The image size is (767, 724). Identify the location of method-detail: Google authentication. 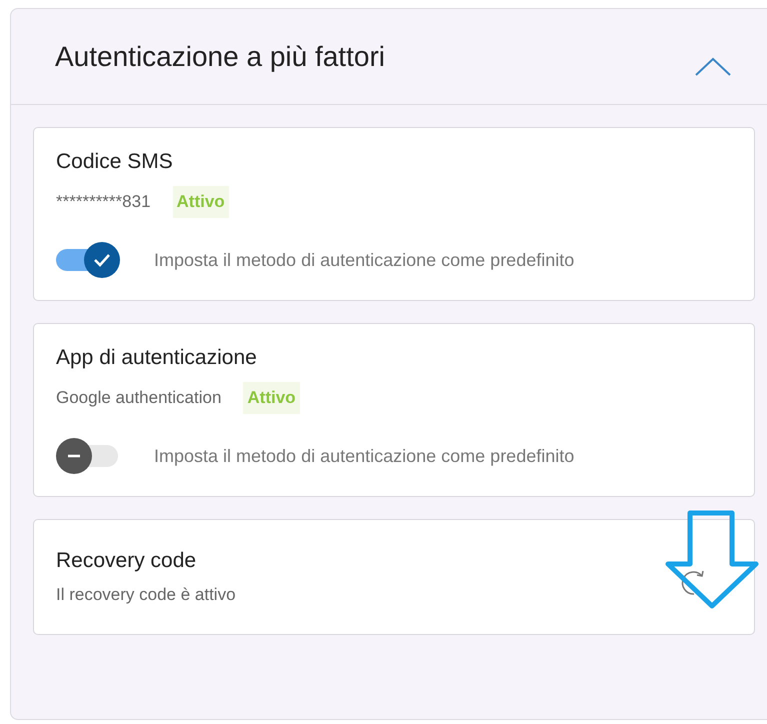
(139, 398).